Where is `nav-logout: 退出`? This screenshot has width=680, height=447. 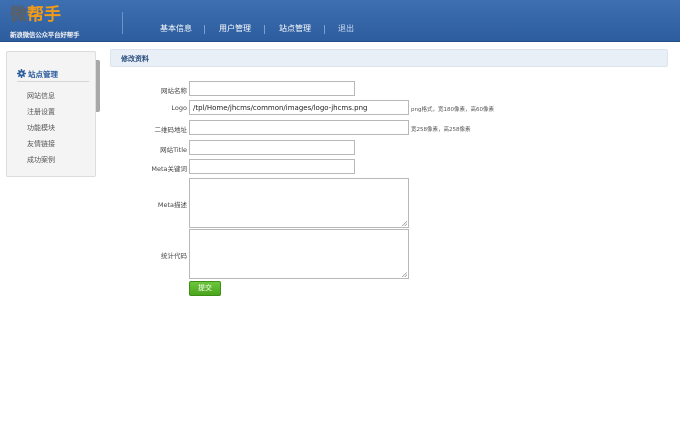 nav-logout: 退出 is located at coordinates (346, 29).